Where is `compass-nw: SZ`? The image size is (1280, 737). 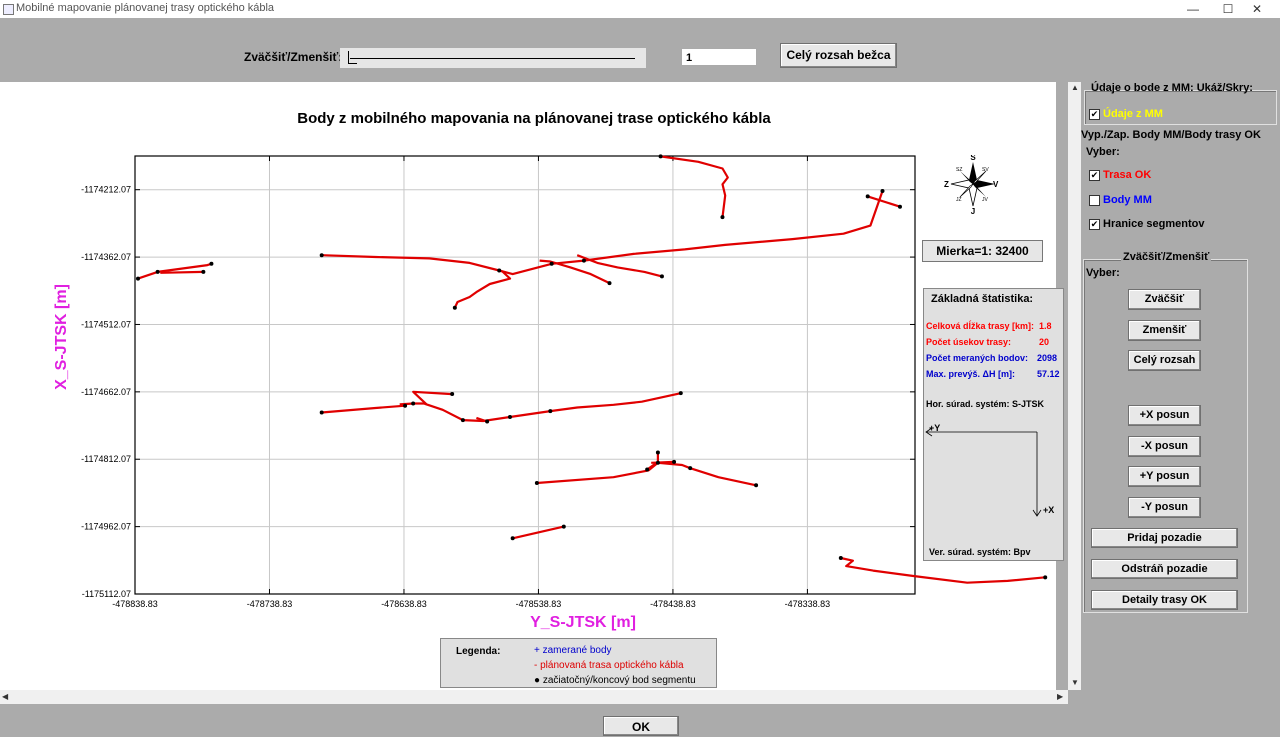
compass-nw: SZ is located at coordinates (959, 170).